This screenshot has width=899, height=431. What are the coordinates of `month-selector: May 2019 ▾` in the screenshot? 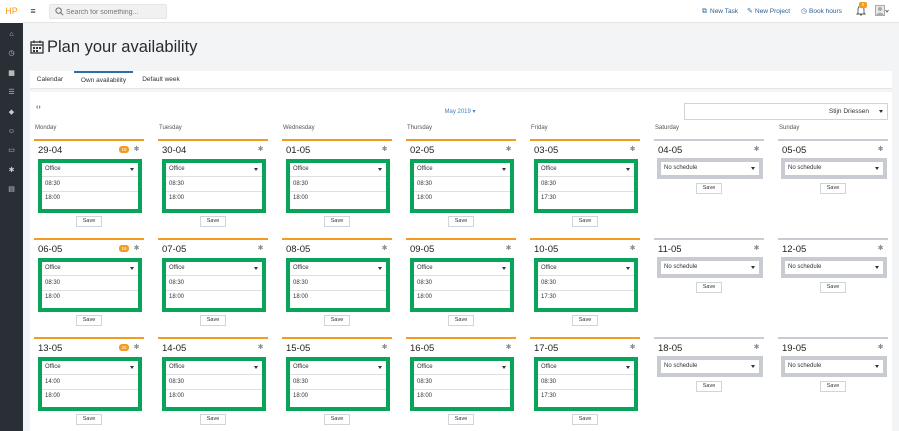 It's located at (460, 111).